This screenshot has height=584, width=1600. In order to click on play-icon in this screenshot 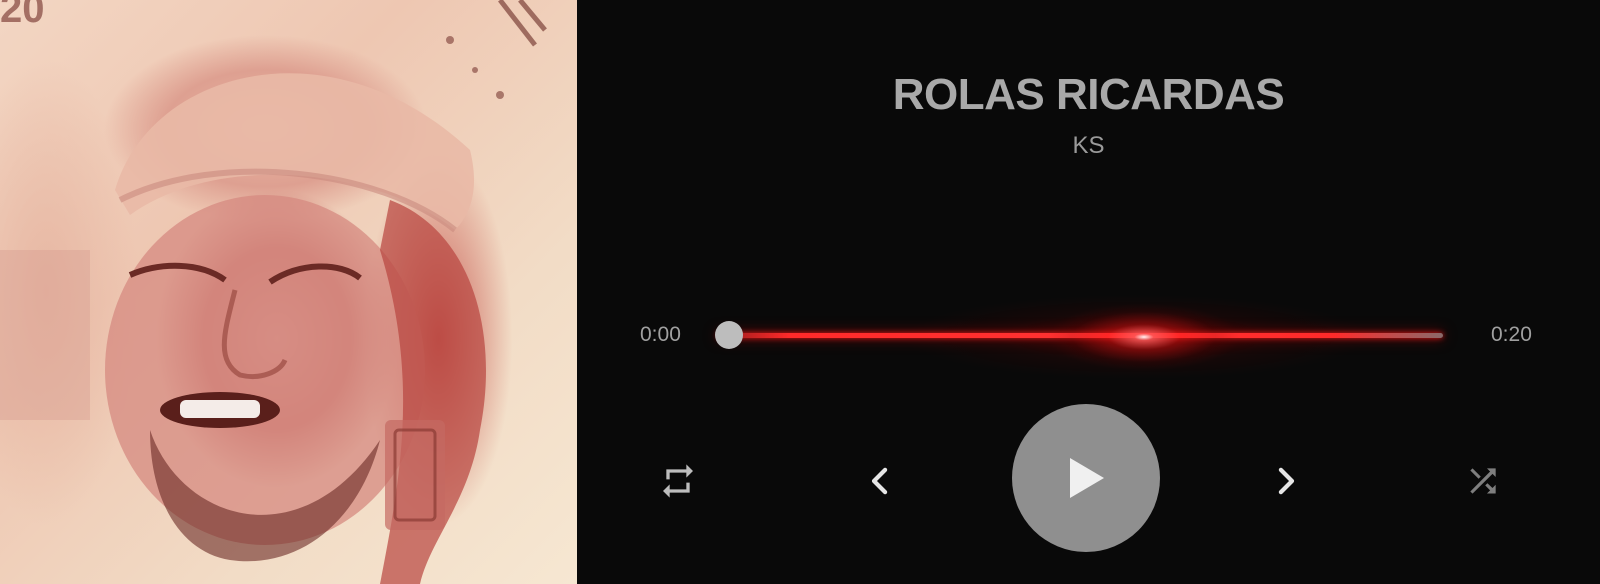, I will do `click(1087, 478)`.